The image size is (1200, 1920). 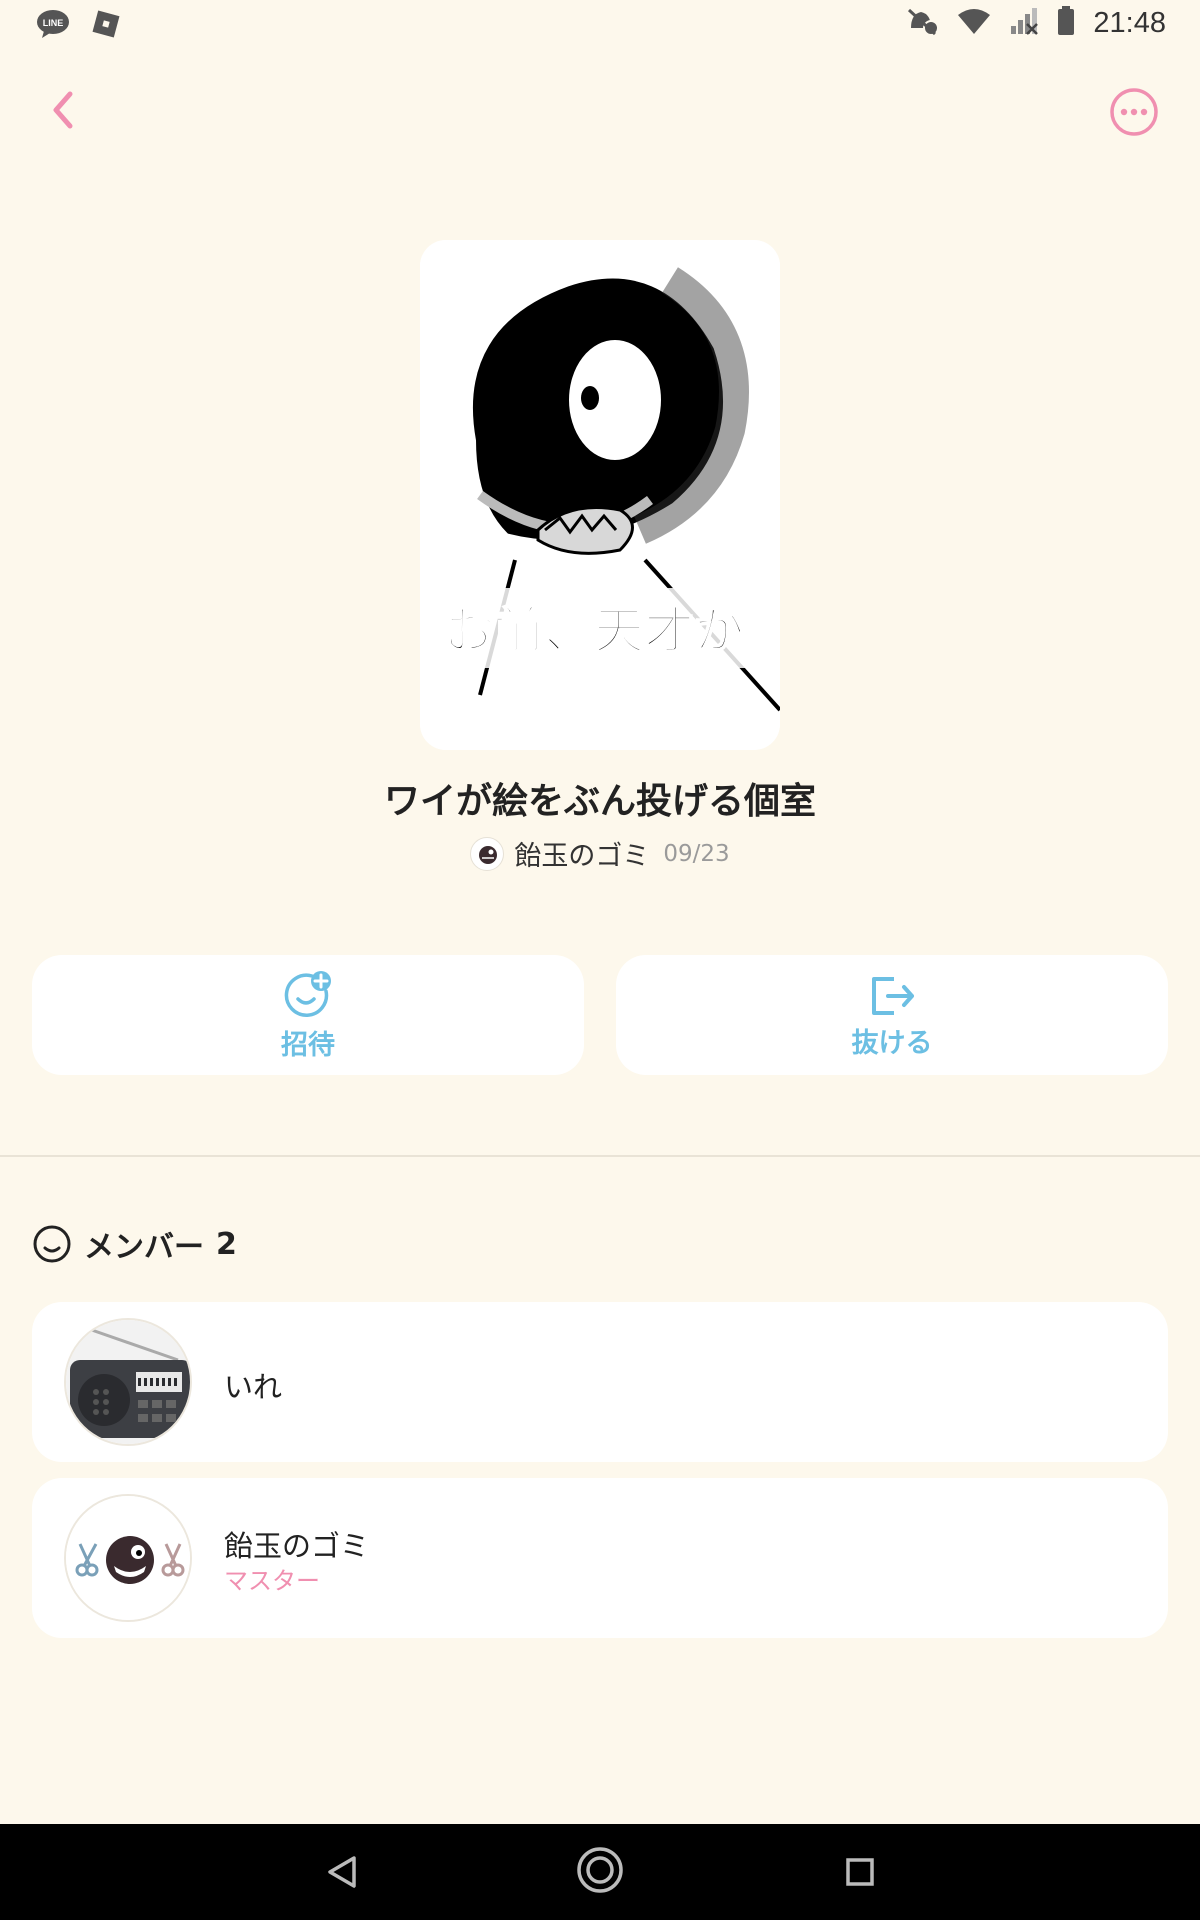 I want to click on nav-home-button, so click(x=600, y=1872).